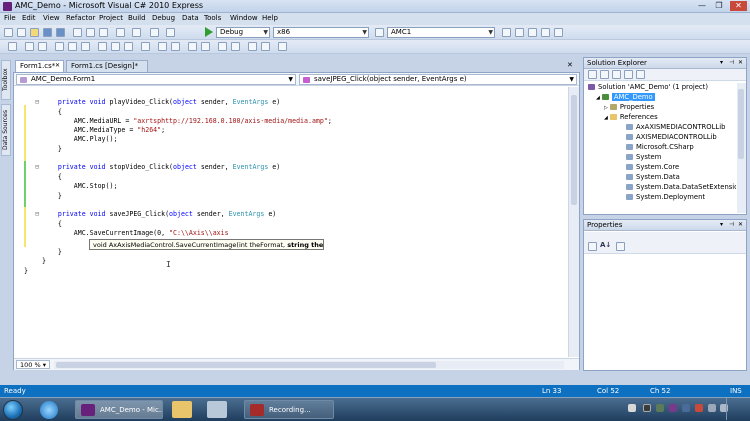 The width and height of the screenshot is (750, 421). I want to click on tree-item-reference: AXISMEDIACONTROLLib, so click(661, 138).